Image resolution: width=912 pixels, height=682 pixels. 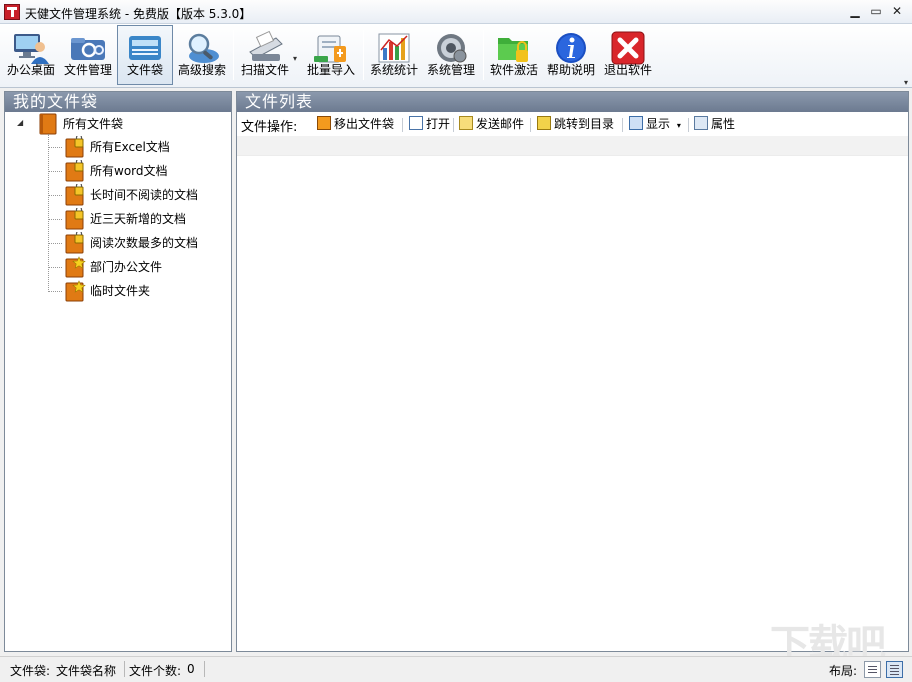 What do you see at coordinates (120, 291) in the screenshot?
I see `tree-item-label: 临时文件夹` at bounding box center [120, 291].